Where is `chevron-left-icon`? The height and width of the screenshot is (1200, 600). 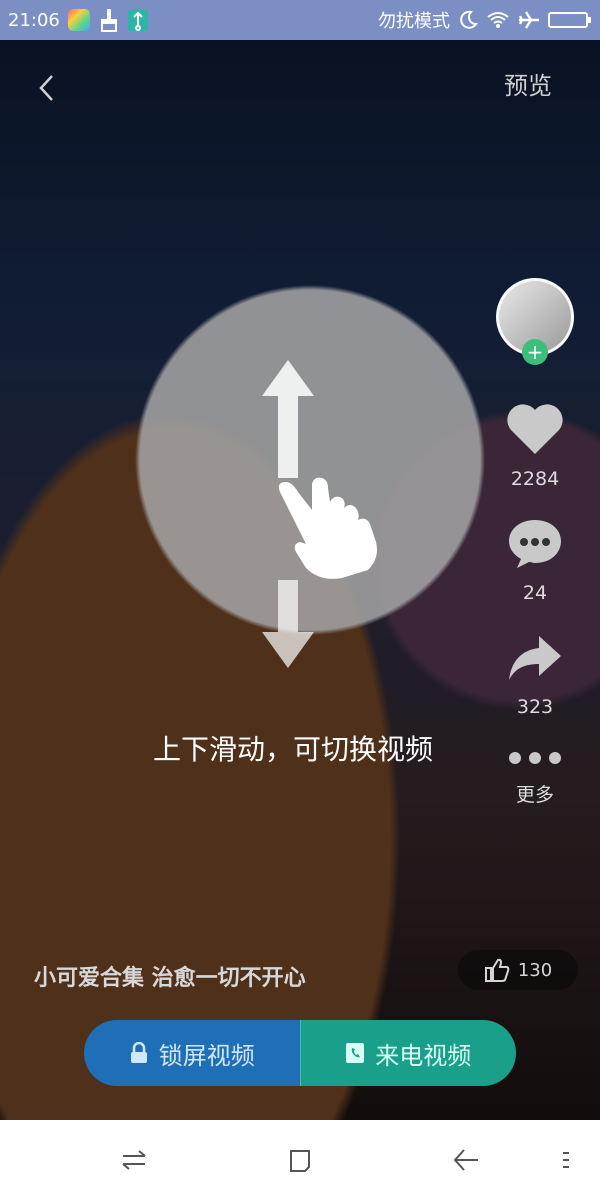 chevron-left-icon is located at coordinates (46, 88).